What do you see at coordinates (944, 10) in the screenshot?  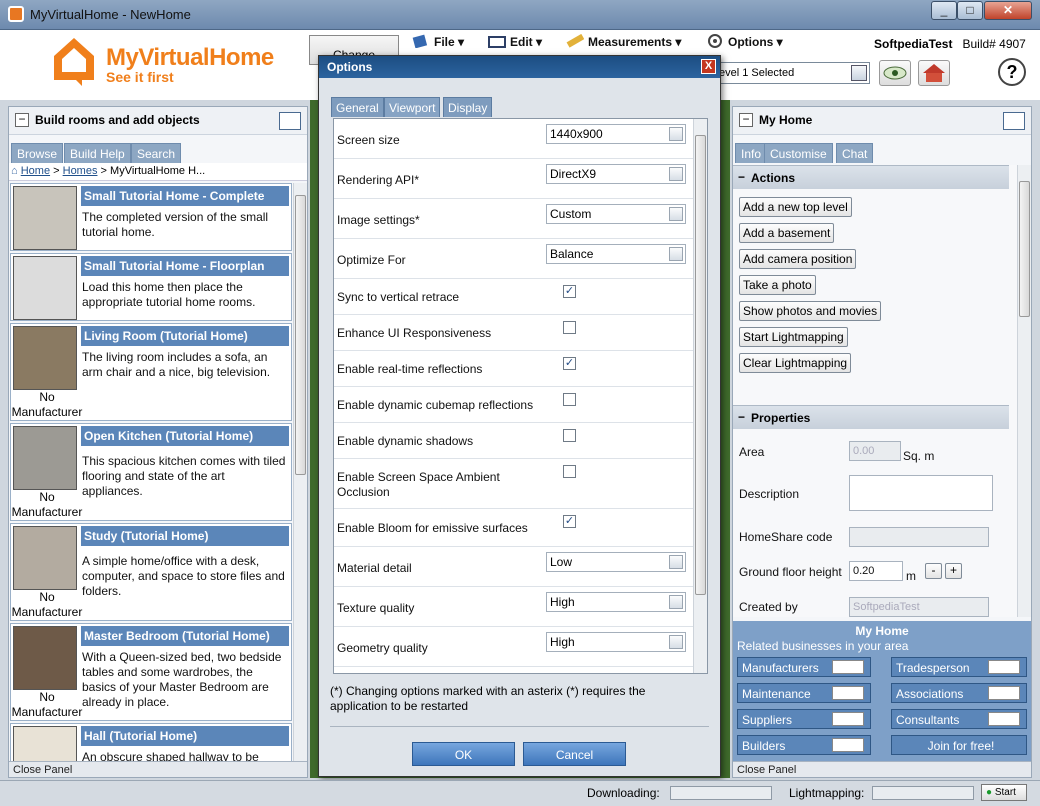 I see `minimize-button: _` at bounding box center [944, 10].